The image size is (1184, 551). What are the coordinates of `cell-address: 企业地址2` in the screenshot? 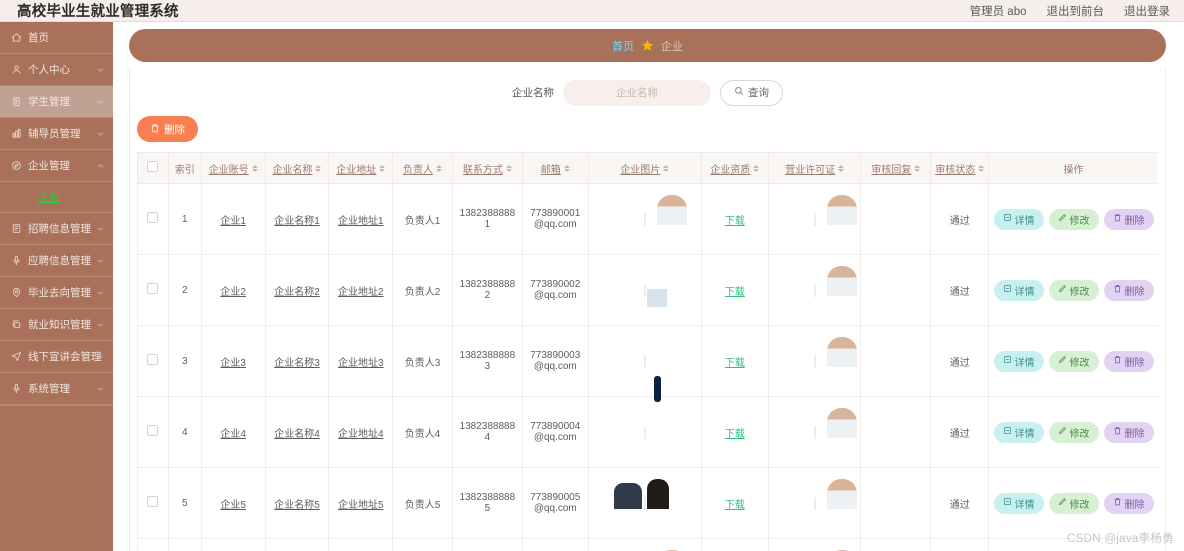 It's located at (361, 290).